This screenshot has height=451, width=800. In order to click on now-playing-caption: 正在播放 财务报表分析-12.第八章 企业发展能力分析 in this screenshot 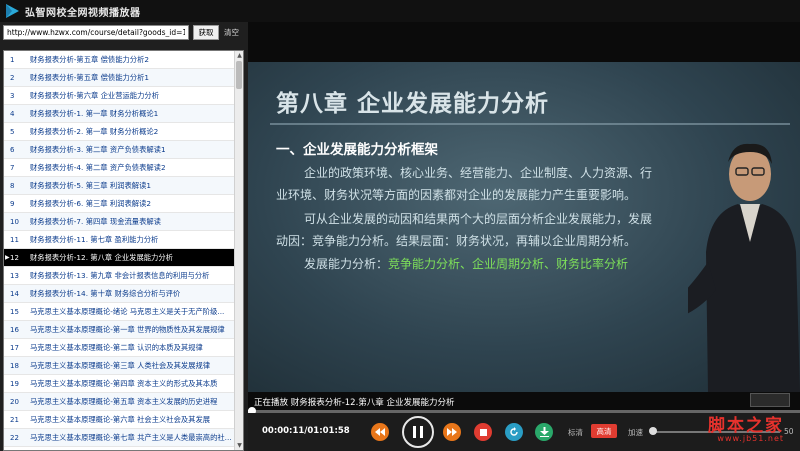, I will do `click(354, 403)`.